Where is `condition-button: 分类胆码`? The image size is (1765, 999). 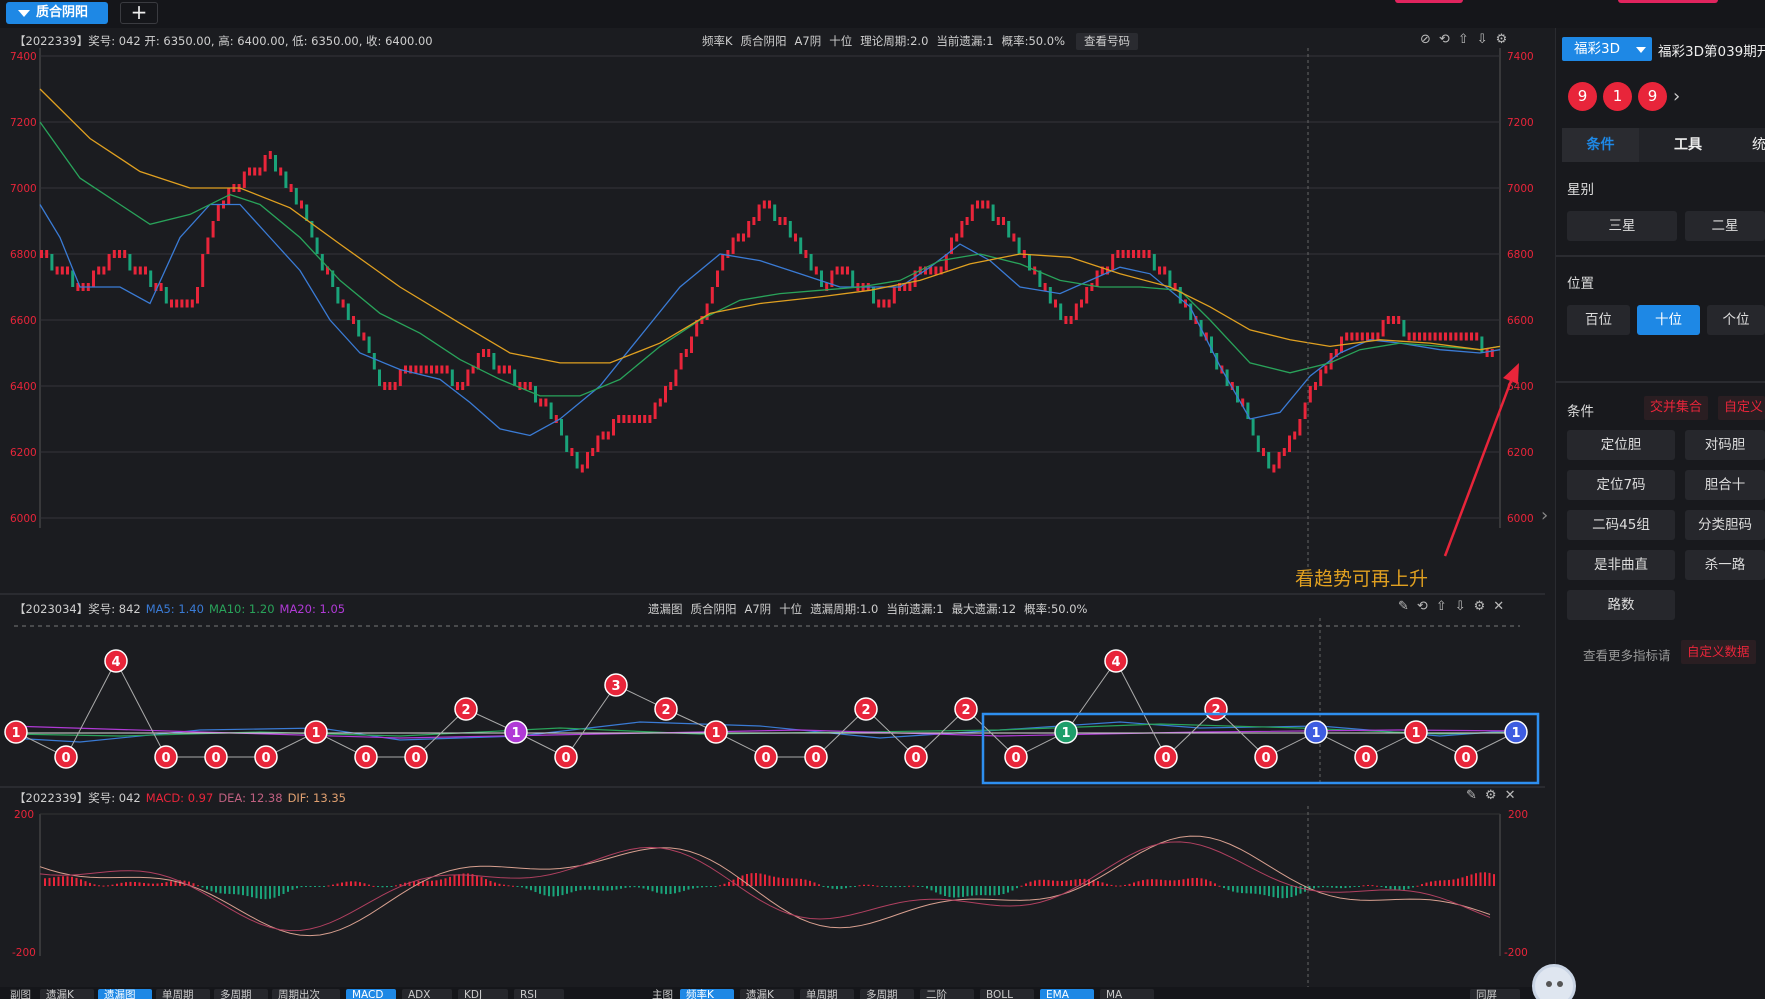 condition-button: 分类胆码 is located at coordinates (1725, 525).